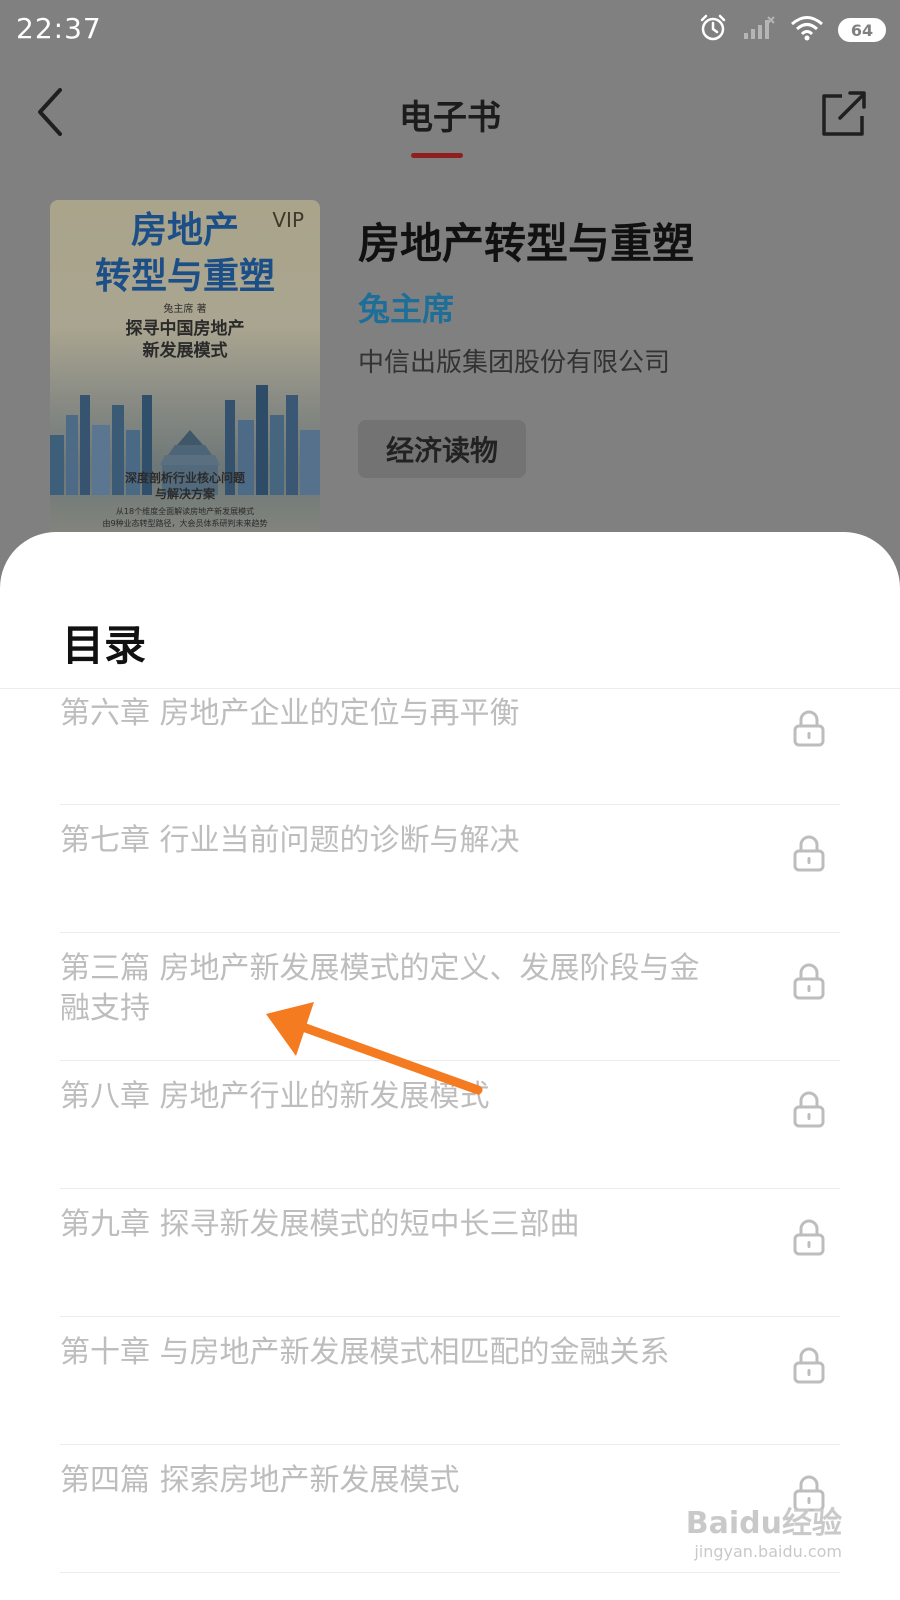 The height and width of the screenshot is (1600, 900). What do you see at coordinates (185, 486) in the screenshot?
I see `cover-note: 深度剖析行业核心问题 与解决方案` at bounding box center [185, 486].